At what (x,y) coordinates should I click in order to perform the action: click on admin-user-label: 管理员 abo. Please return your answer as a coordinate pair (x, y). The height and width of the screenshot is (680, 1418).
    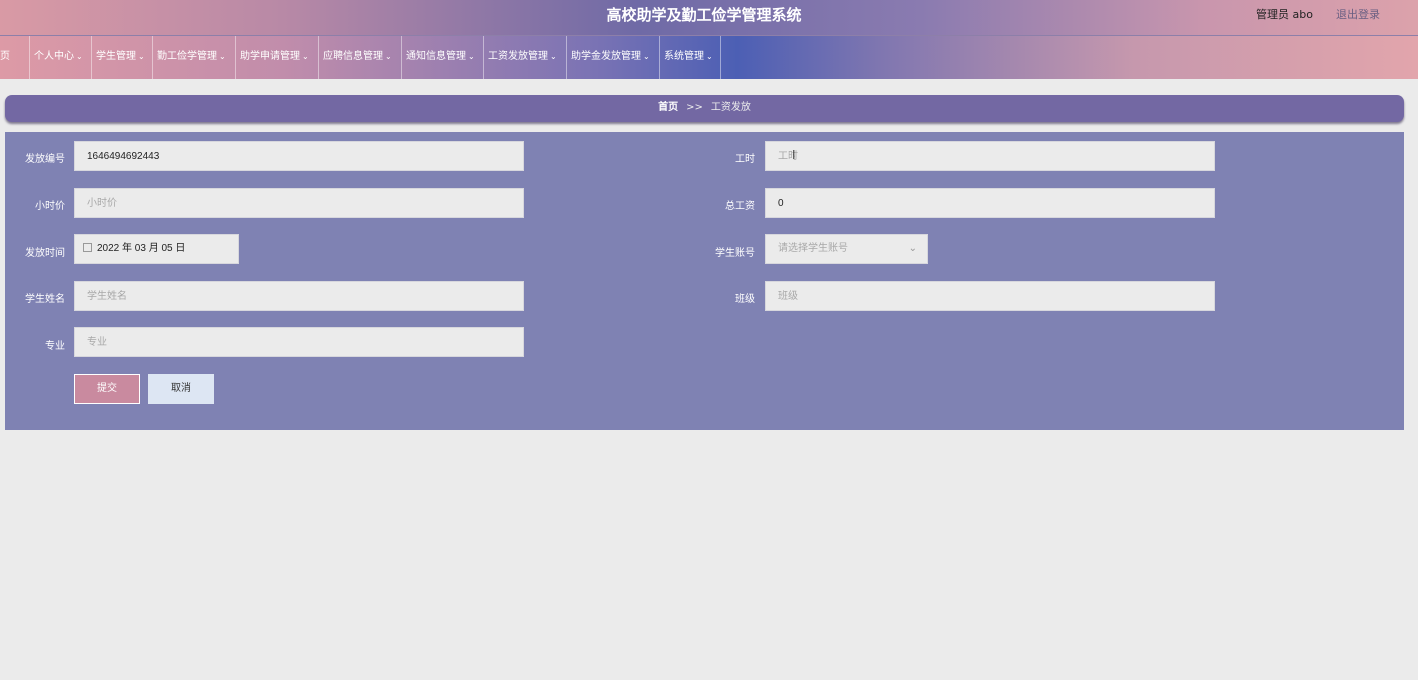
    Looking at the image, I should click on (1284, 14).